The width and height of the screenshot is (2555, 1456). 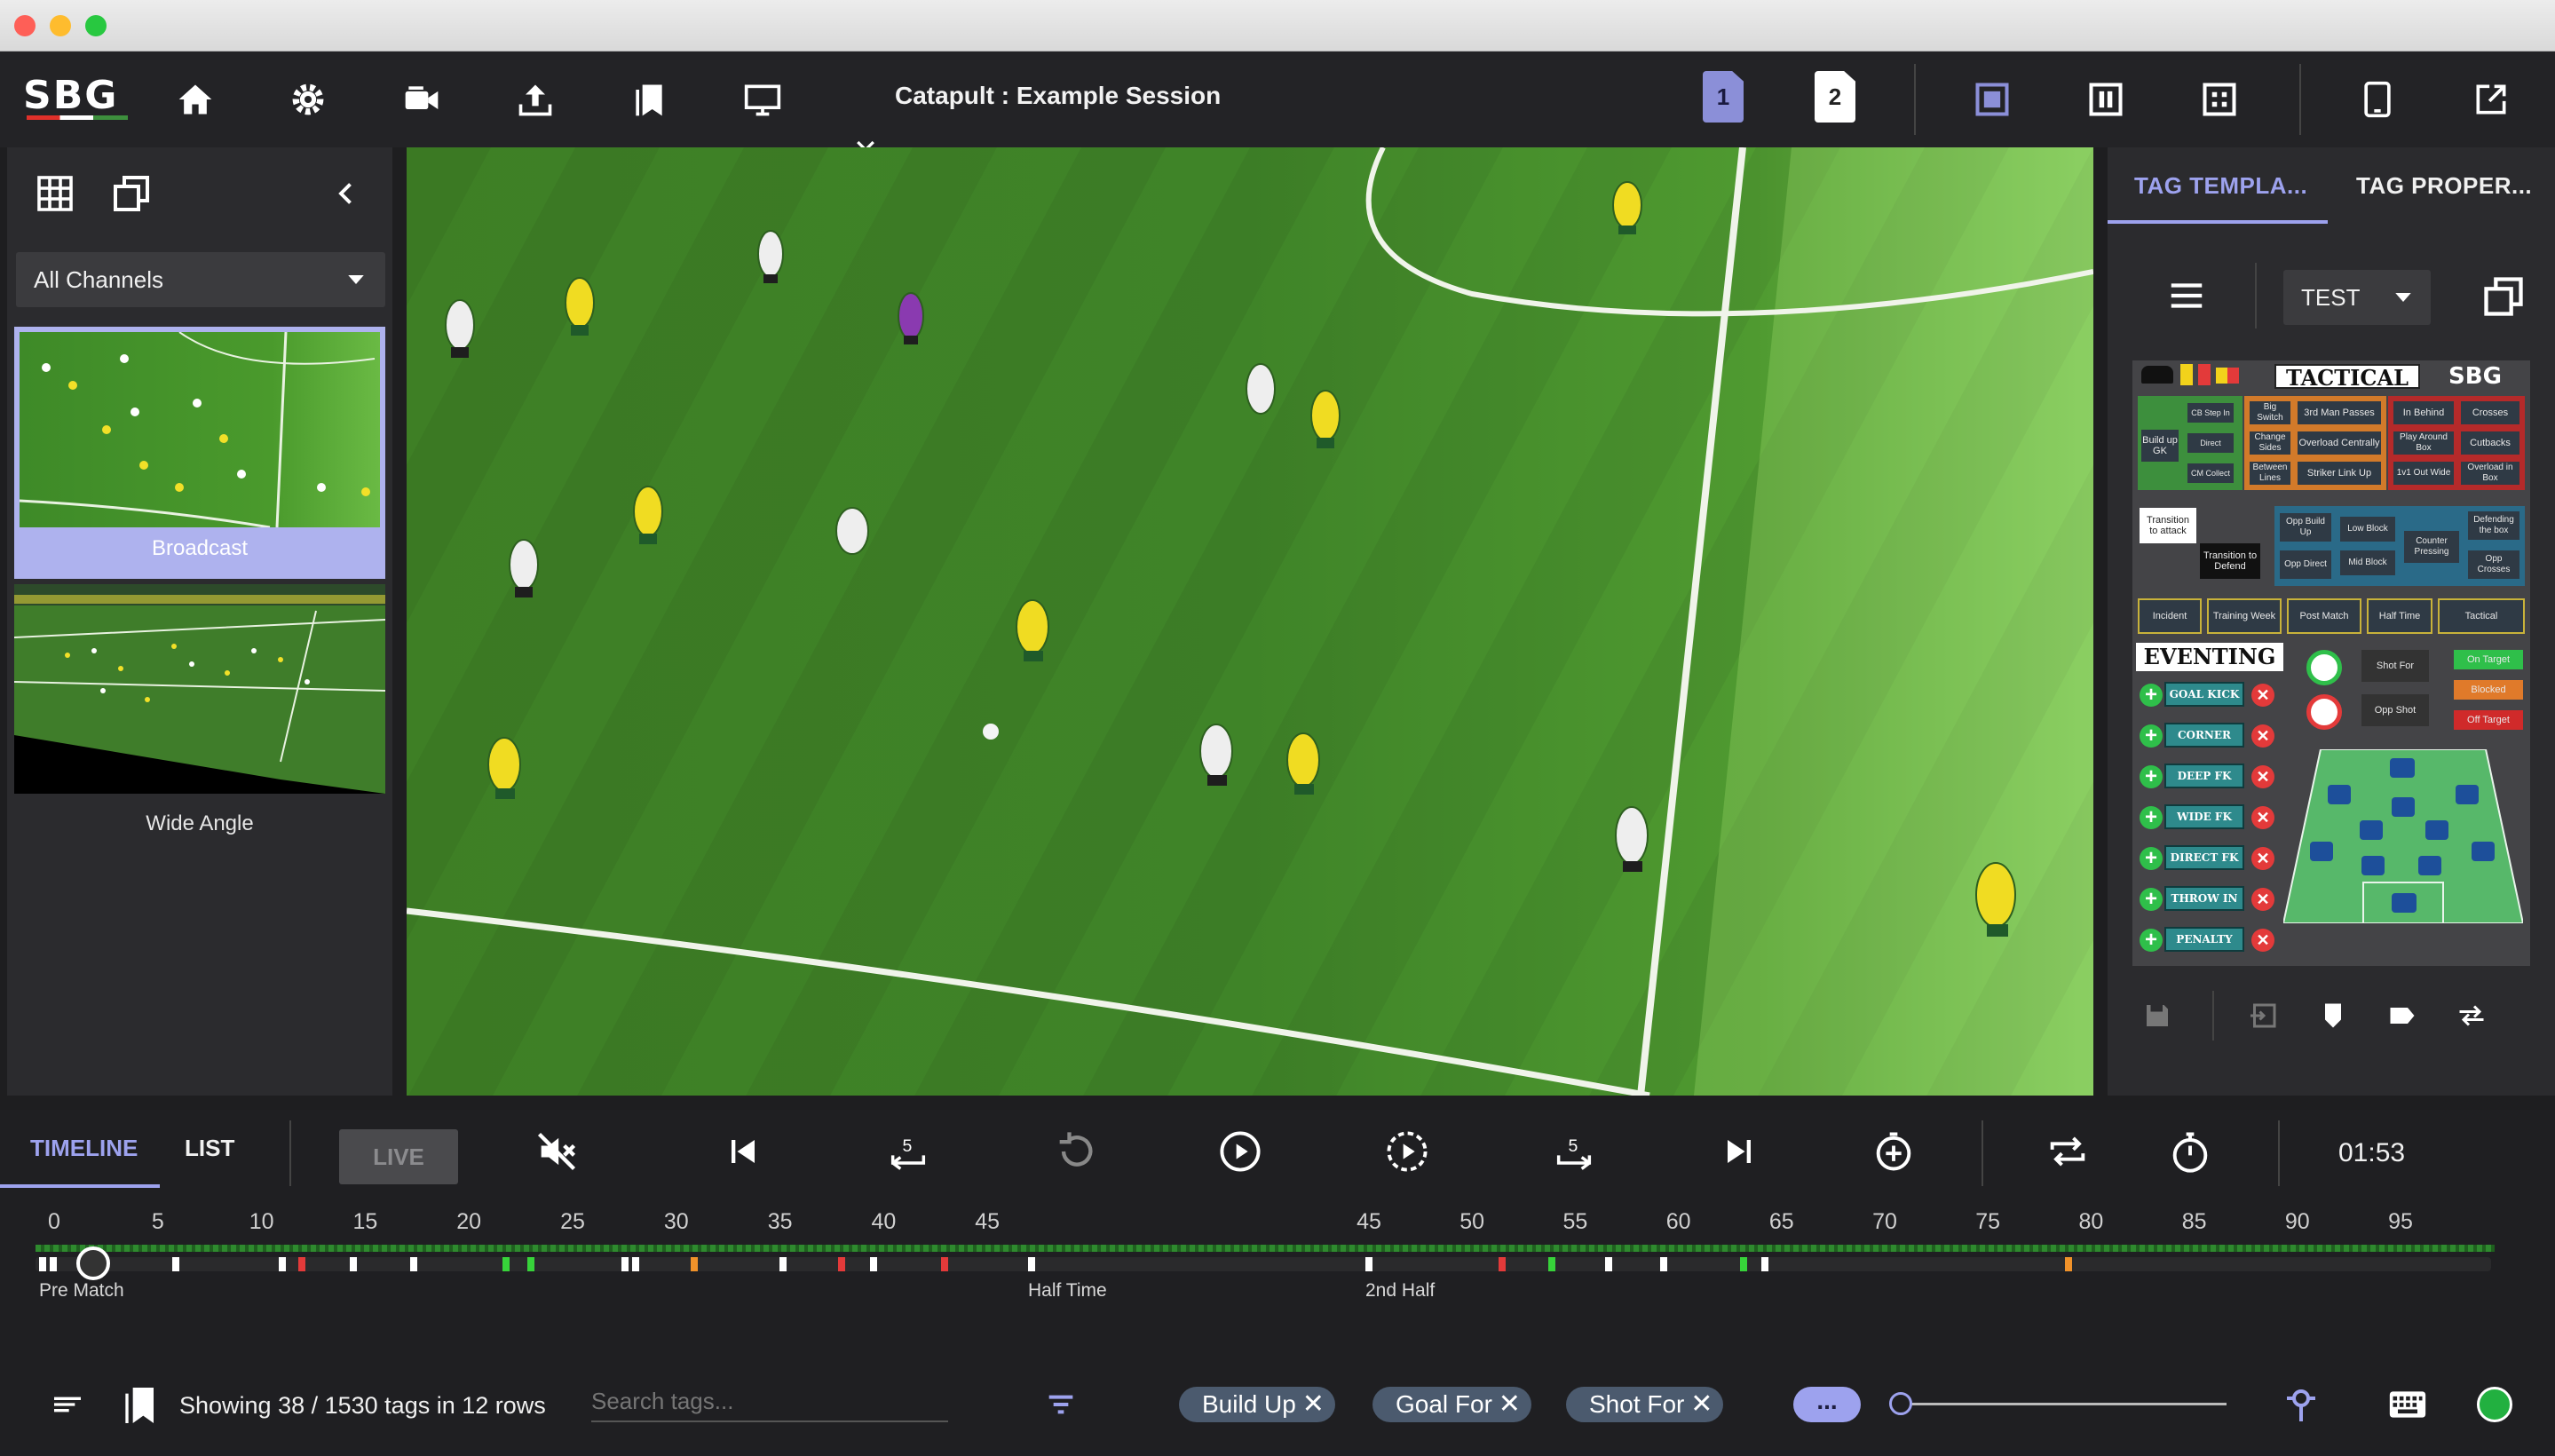 What do you see at coordinates (2490, 443) in the screenshot?
I see `tag-cutbacks: Cutbacks` at bounding box center [2490, 443].